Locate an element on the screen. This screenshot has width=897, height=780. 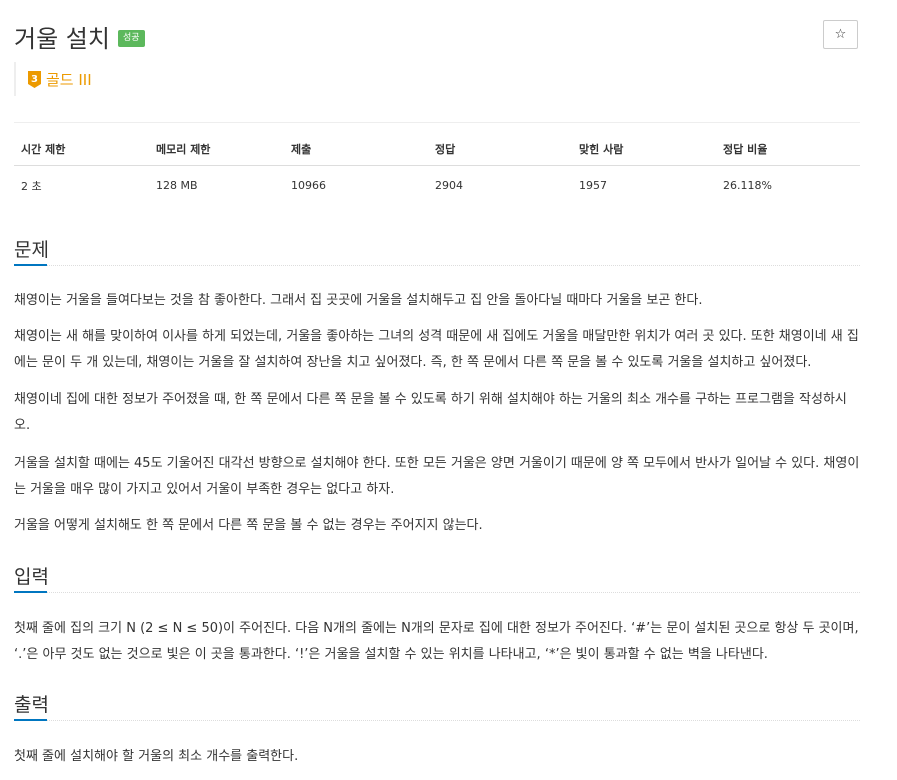
tier-row: 3 골드 III is located at coordinates (53, 79).